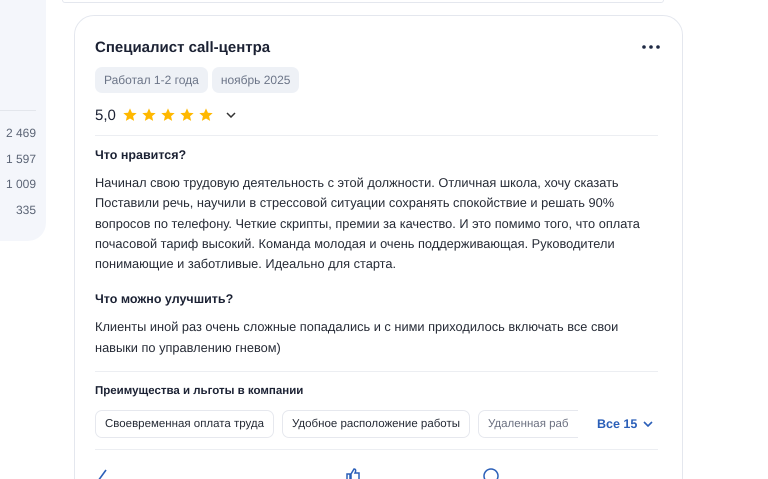 The width and height of the screenshot is (768, 479). Describe the element at coordinates (21, 133) in the screenshot. I see `count-text: 2 469` at that location.